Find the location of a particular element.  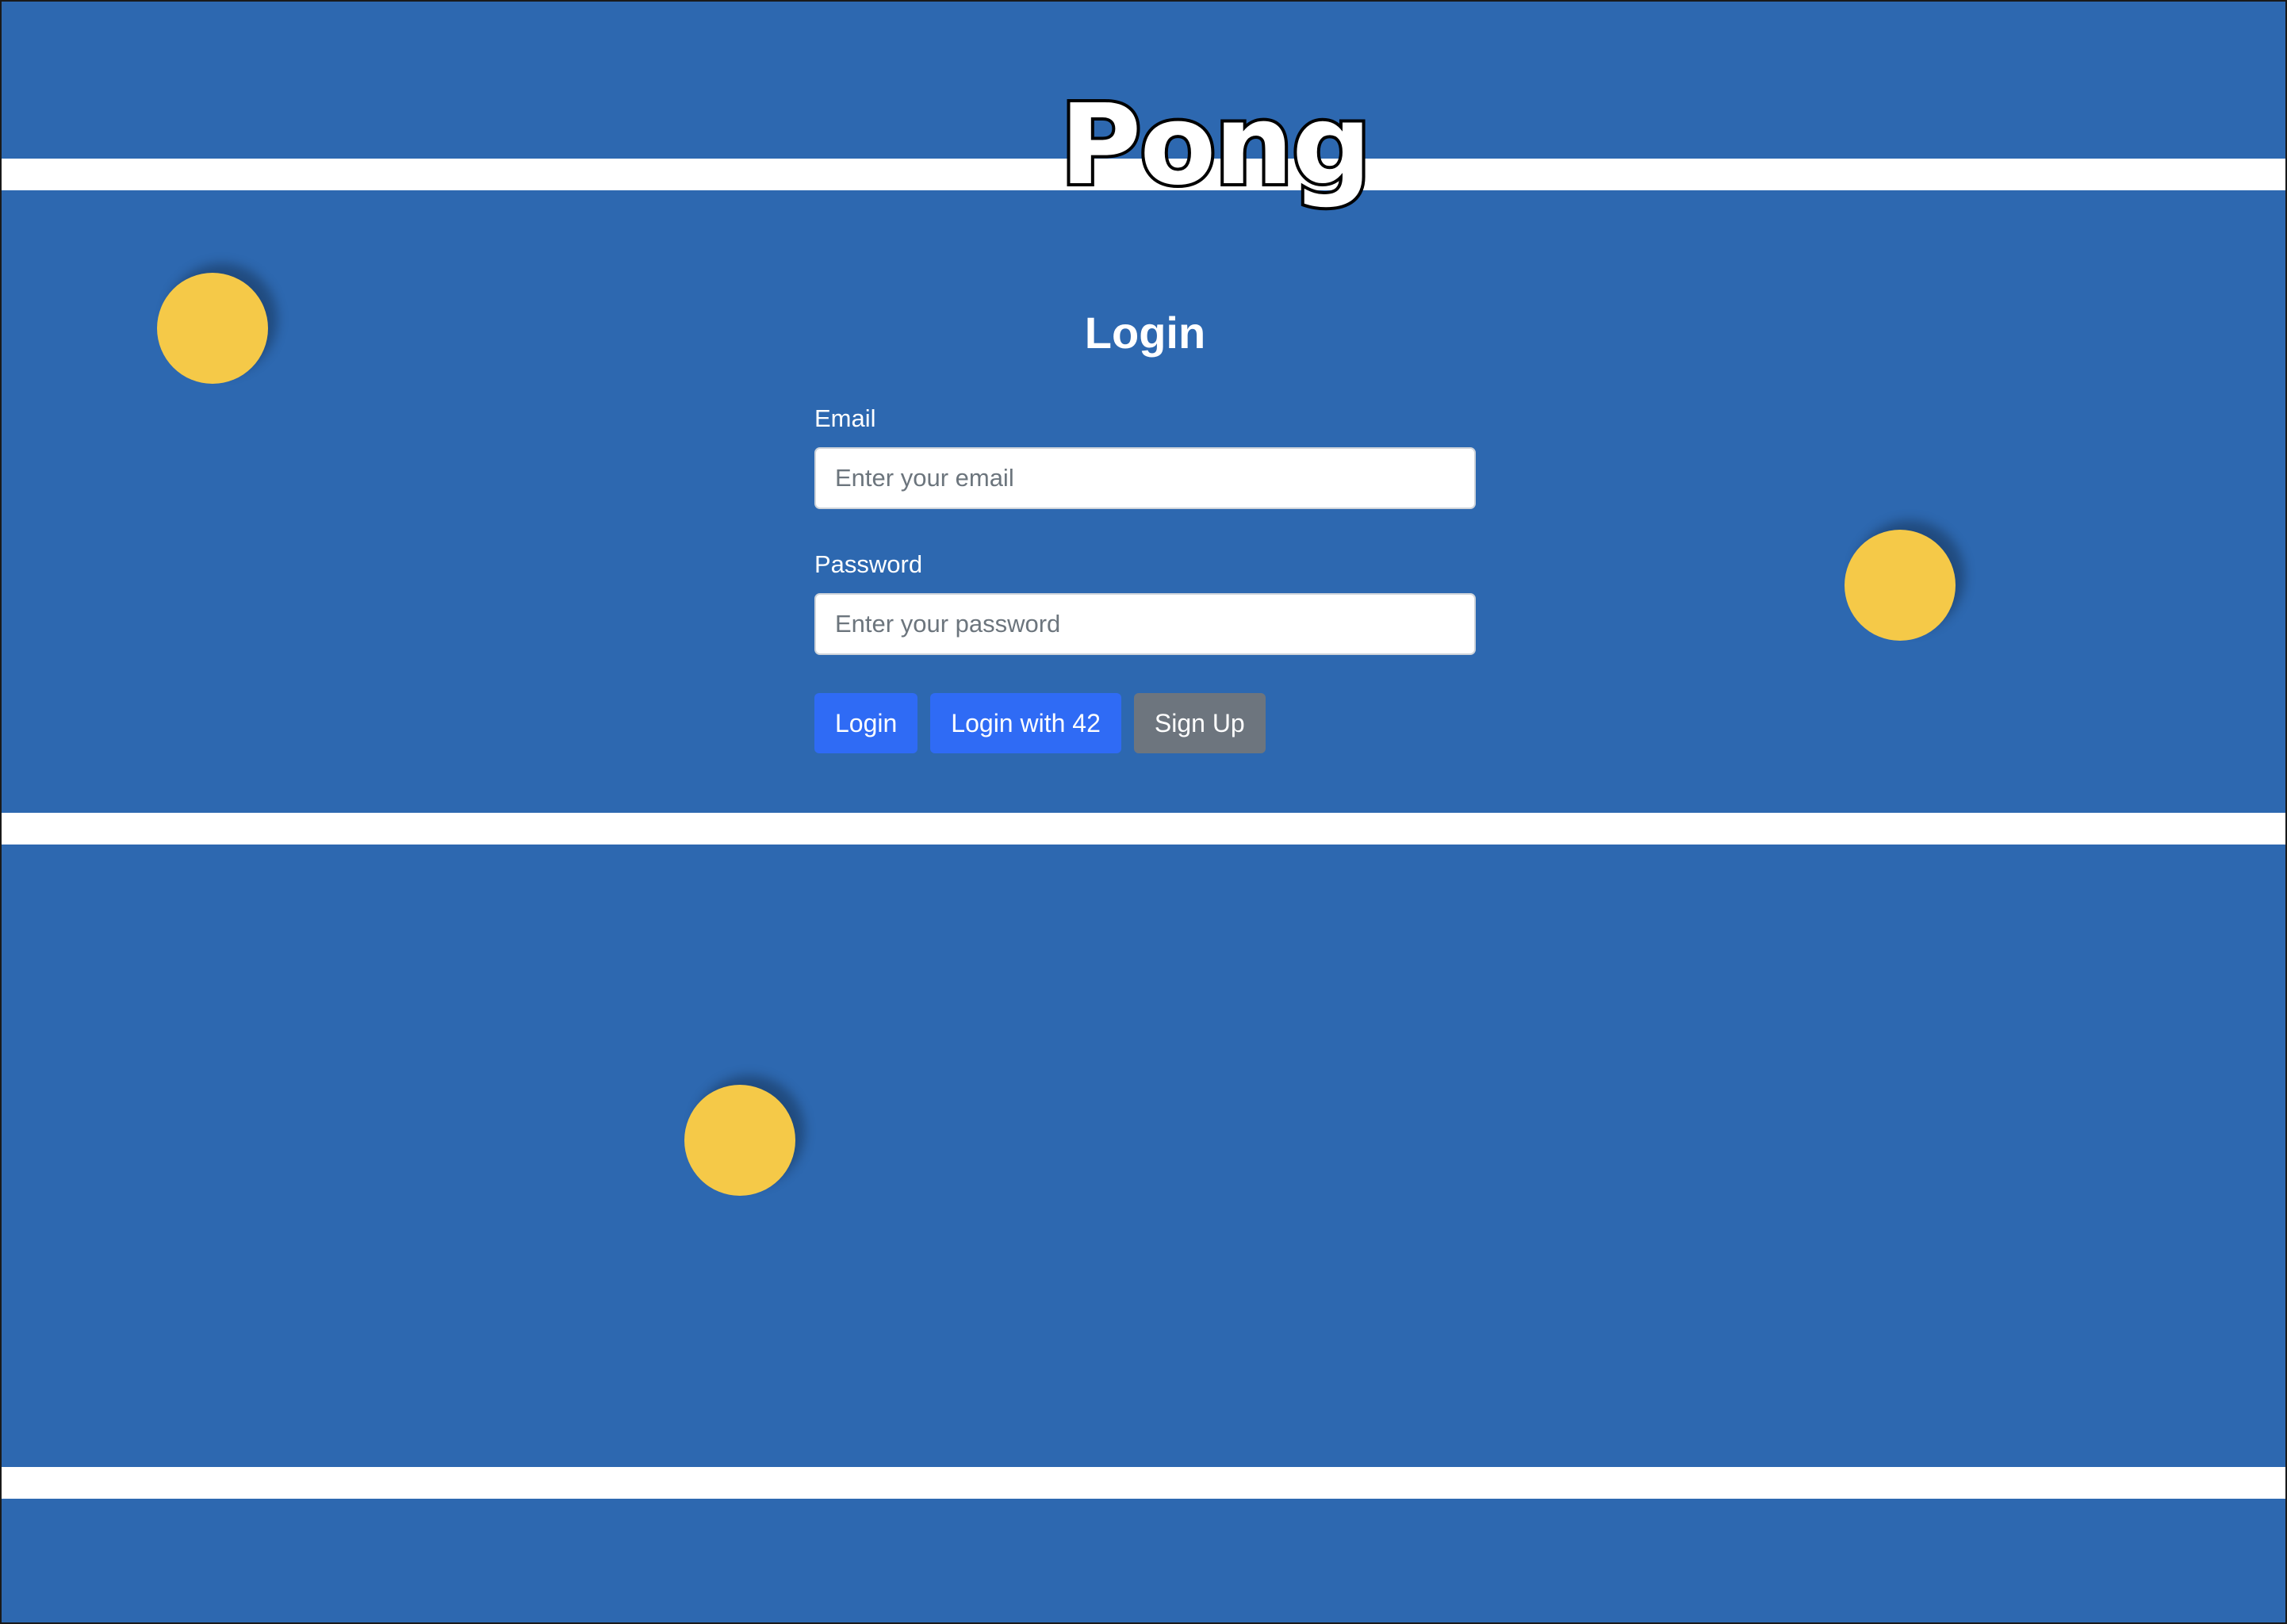

login-button: Login is located at coordinates (866, 723).